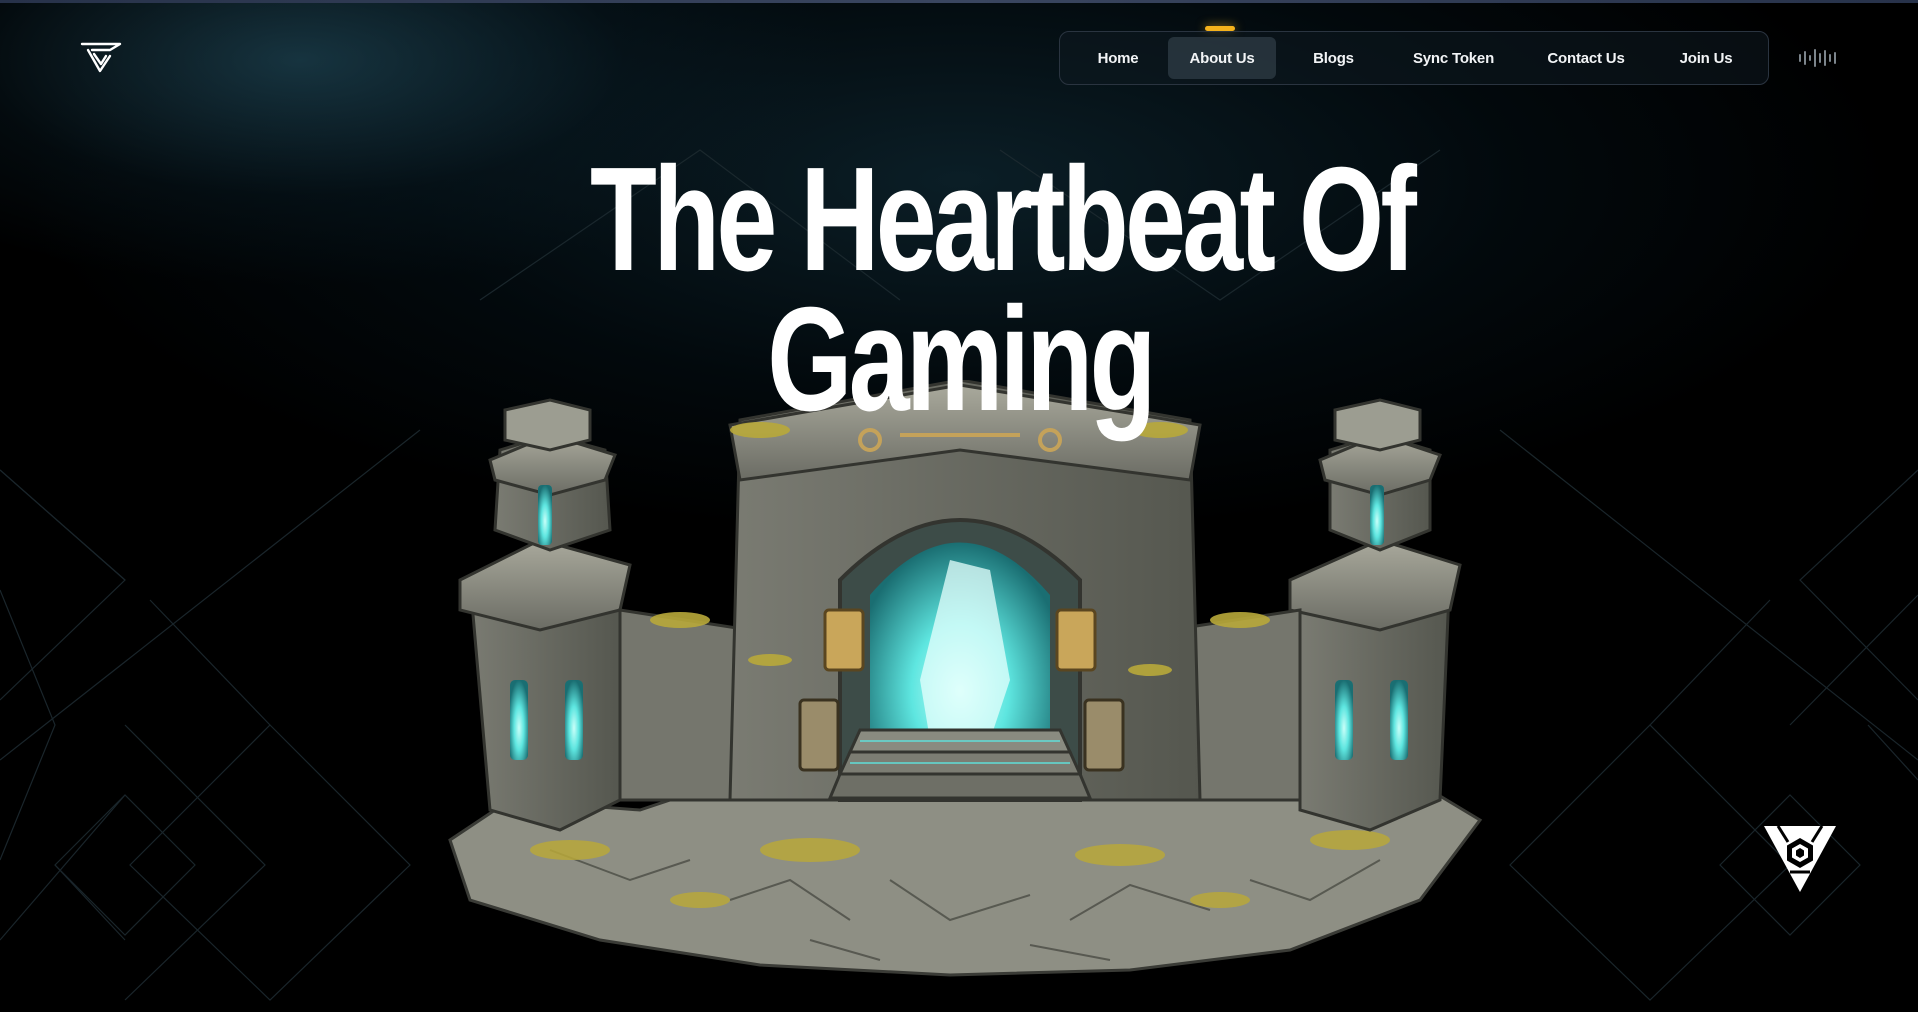 Image resolution: width=1918 pixels, height=1012 pixels. What do you see at coordinates (1706, 58) in the screenshot?
I see `nav-item-join-us: Join Us` at bounding box center [1706, 58].